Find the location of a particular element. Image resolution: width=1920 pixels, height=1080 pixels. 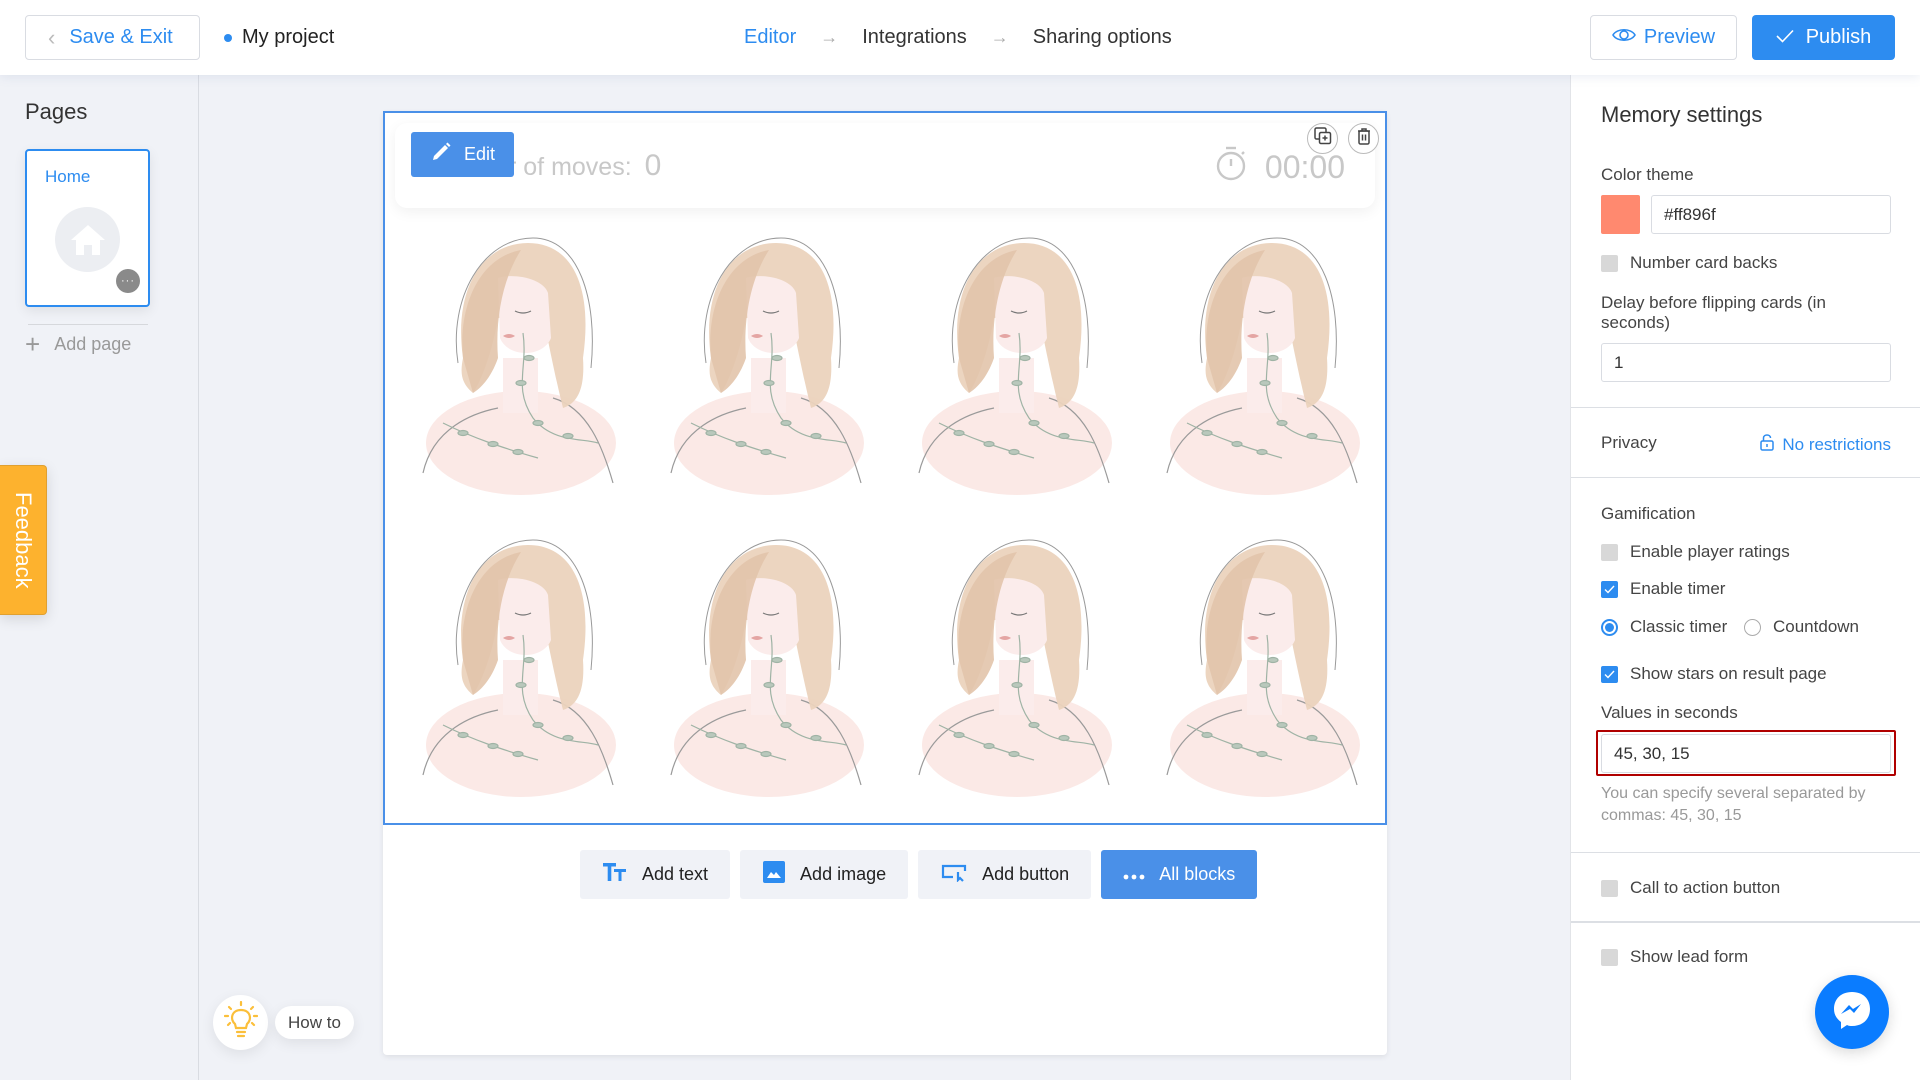

duplicate-block-button is located at coordinates (1322, 138).